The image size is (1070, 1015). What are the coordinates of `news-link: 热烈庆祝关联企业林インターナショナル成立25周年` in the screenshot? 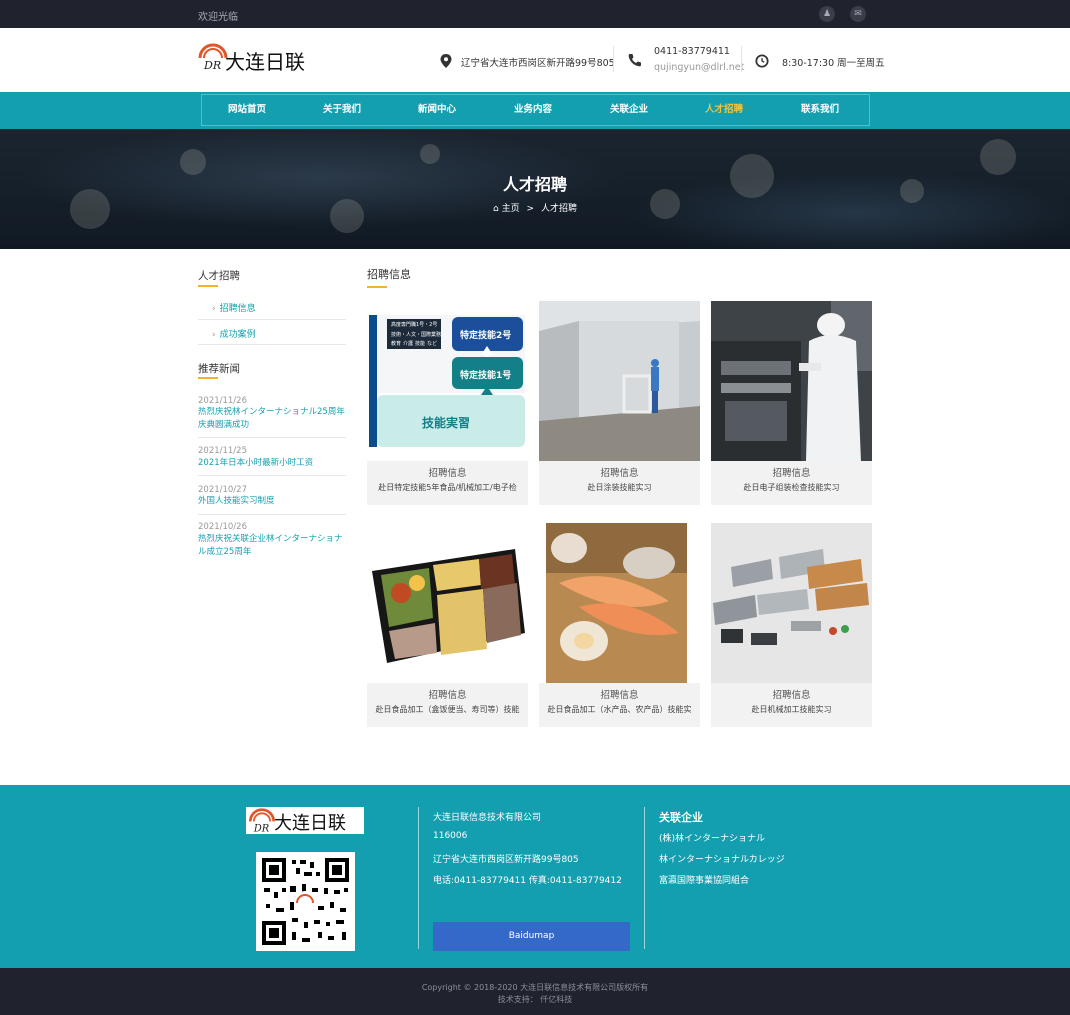 It's located at (272, 546).